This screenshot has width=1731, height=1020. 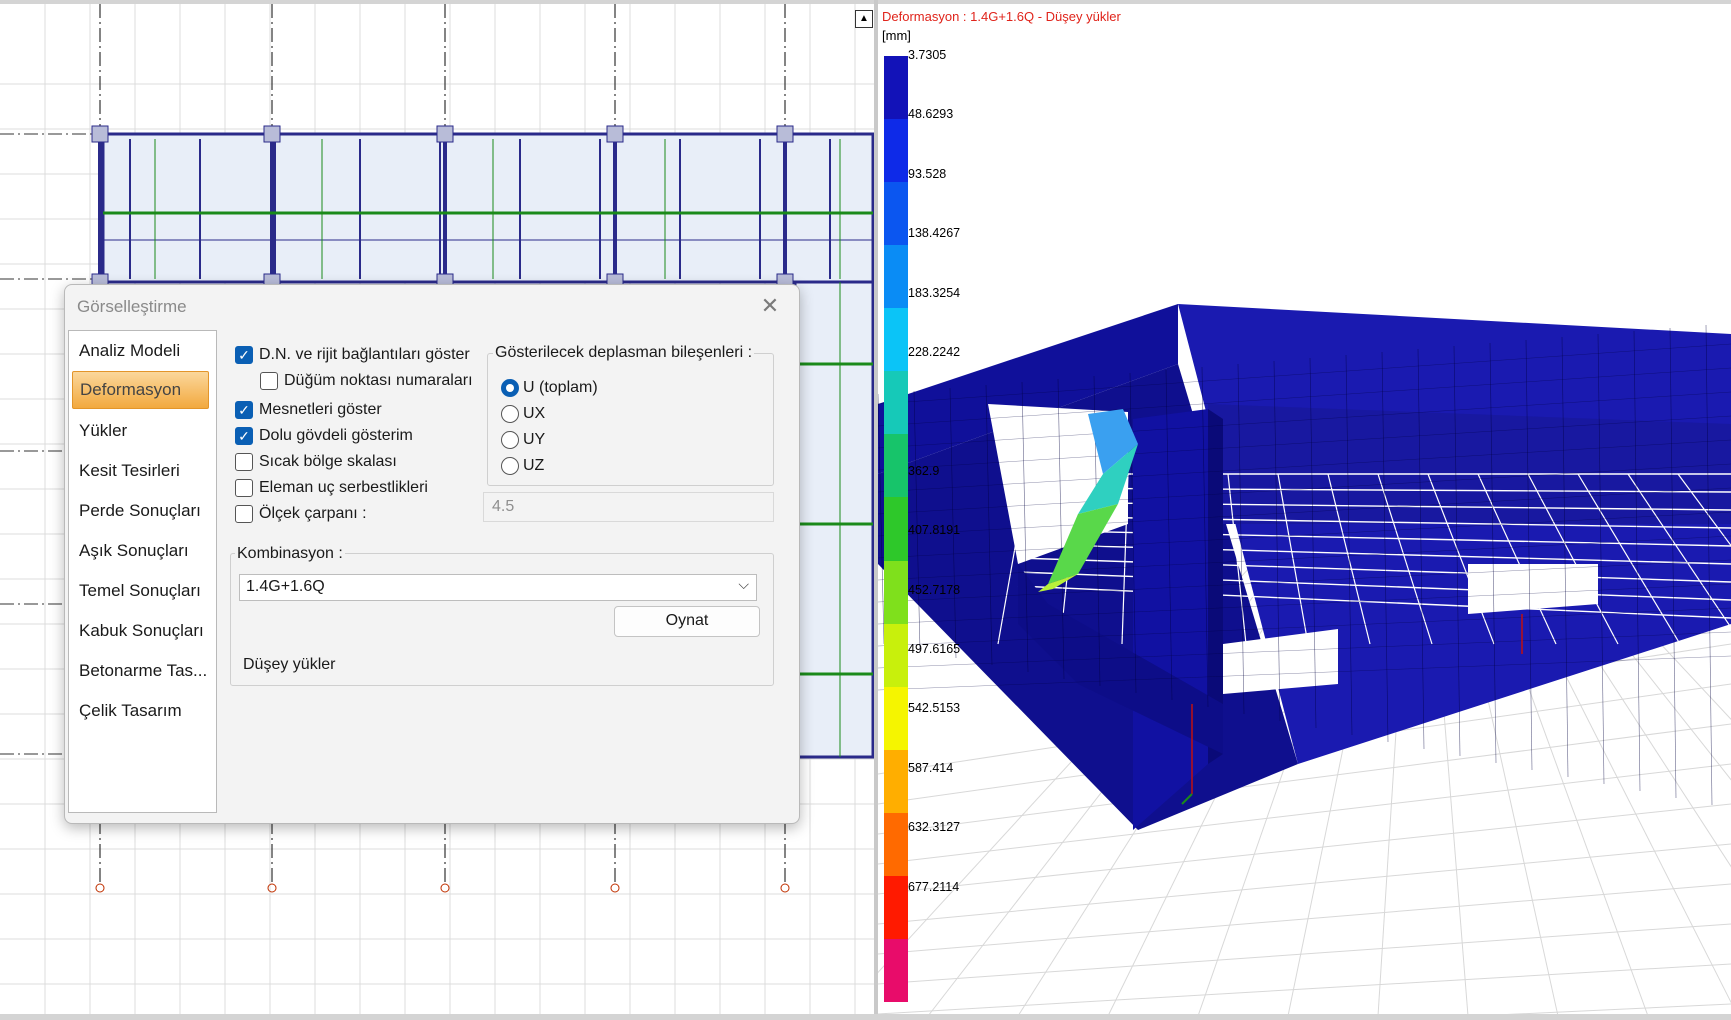 I want to click on show-supports-checkbox: ✓ Mesnetleri göster, so click(x=308, y=410).